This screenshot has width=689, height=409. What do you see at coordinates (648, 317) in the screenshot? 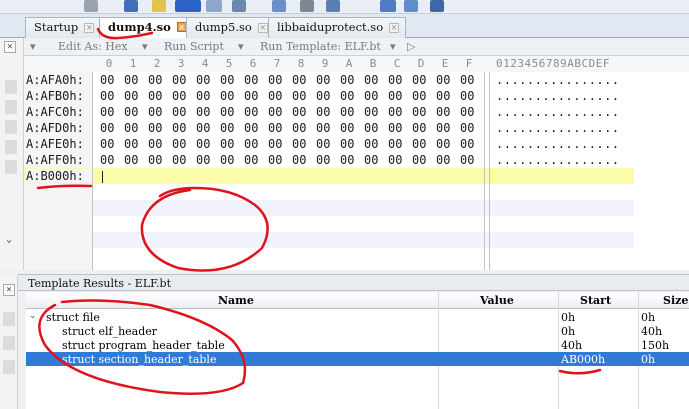
I see `row-size: 0h` at bounding box center [648, 317].